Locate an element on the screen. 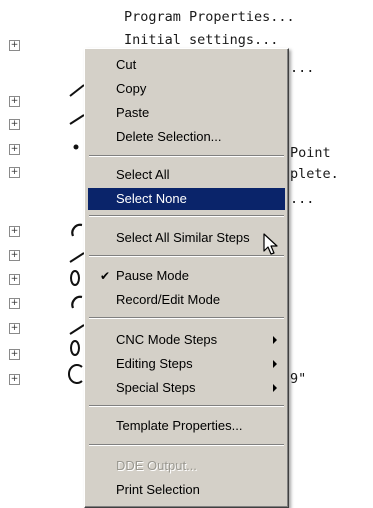 Image resolution: width=373 pixels, height=508 pixels. listing-point-line: Point is located at coordinates (310, 153).